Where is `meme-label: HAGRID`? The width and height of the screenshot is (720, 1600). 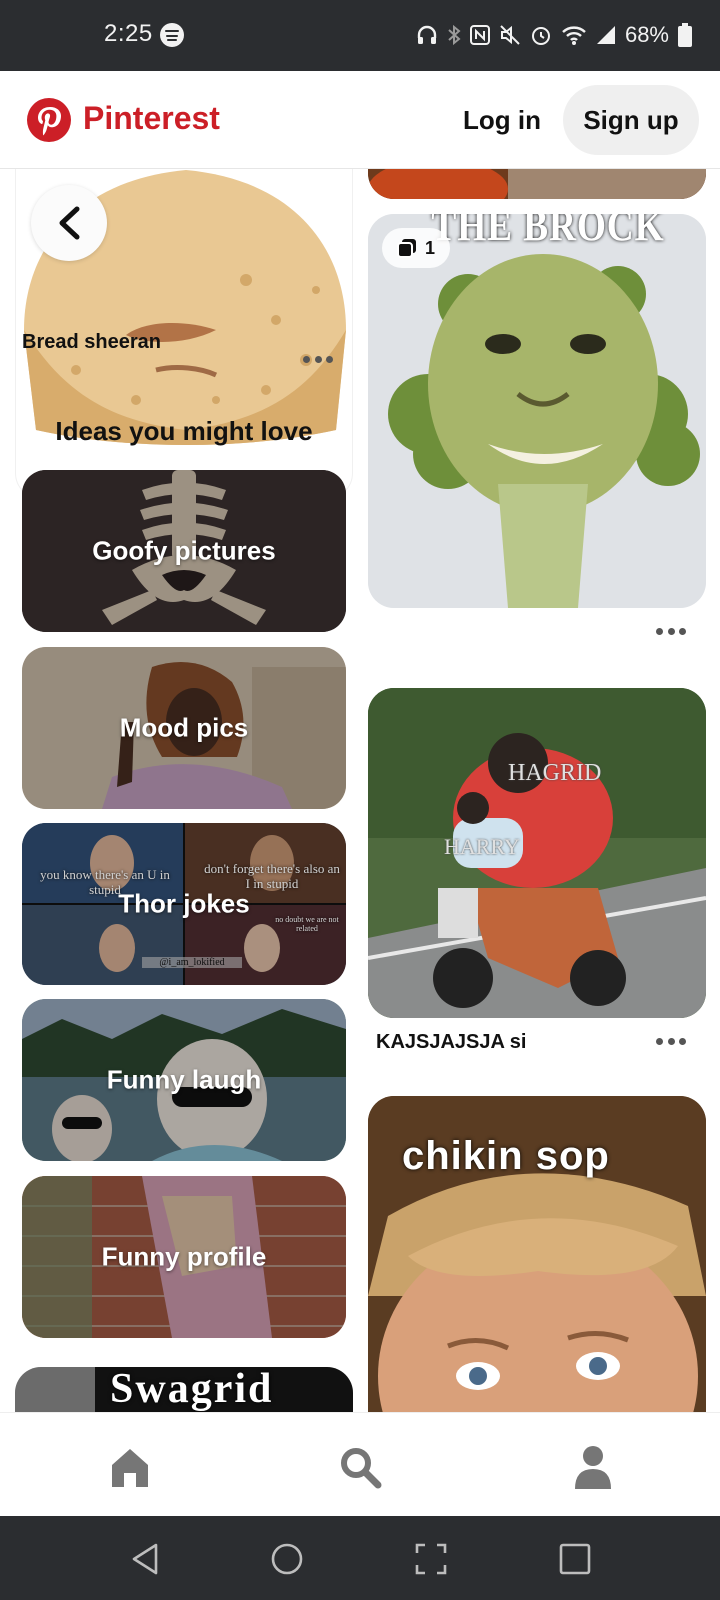
meme-label: HAGRID is located at coordinates (555, 773).